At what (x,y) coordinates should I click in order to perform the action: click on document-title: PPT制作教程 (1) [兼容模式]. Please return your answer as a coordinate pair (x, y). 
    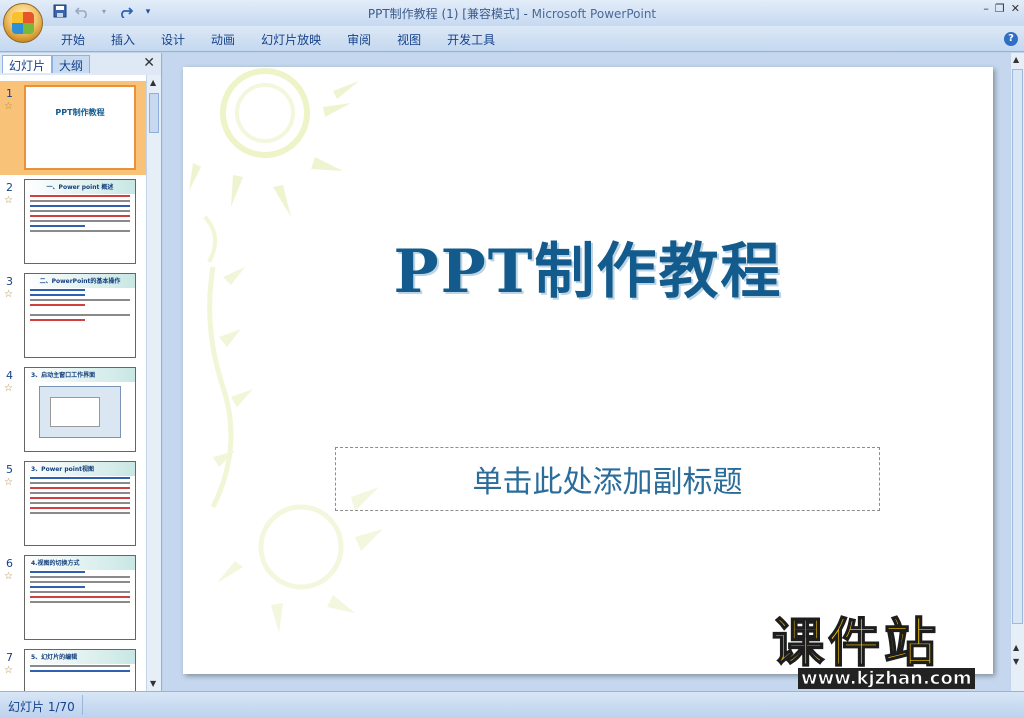
    Looking at the image, I should click on (443, 14).